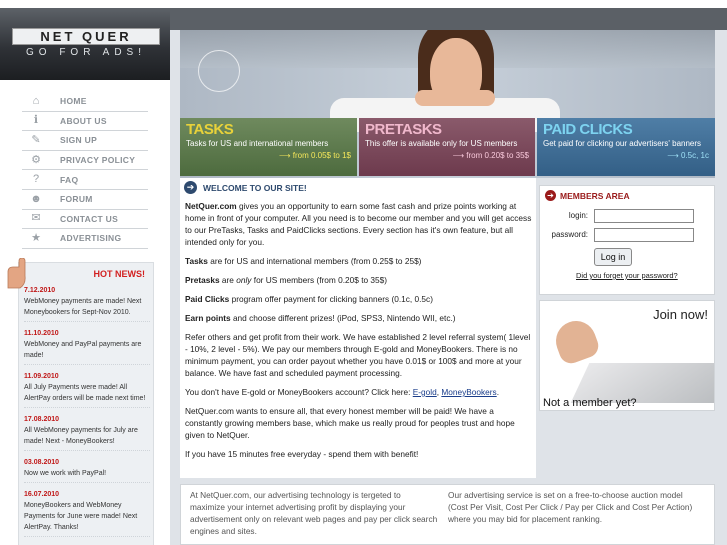 The width and height of the screenshot is (727, 545). Describe the element at coordinates (211, 206) in the screenshot. I see `brand-name: NetQuer.com` at that location.